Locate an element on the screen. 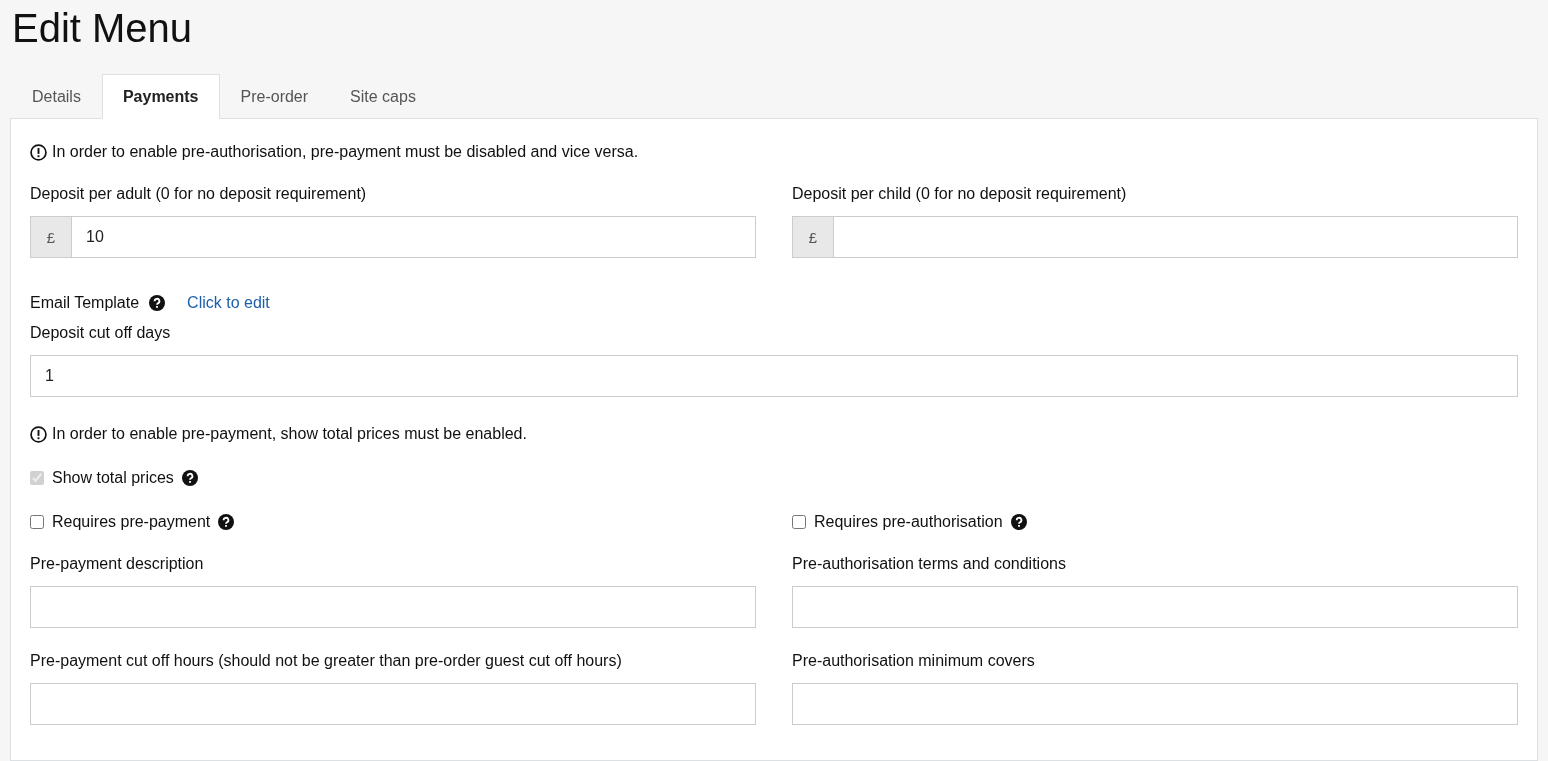 This screenshot has height=761, width=1548. checkbox-label: Requires pre-authorisation is located at coordinates (908, 522).